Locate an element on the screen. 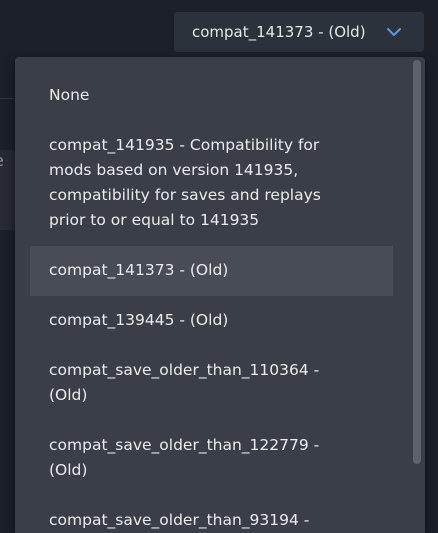 Image resolution: width=438 pixels, height=533 pixels. option-compat-139445: compat_139445 - (Old) is located at coordinates (211, 320).